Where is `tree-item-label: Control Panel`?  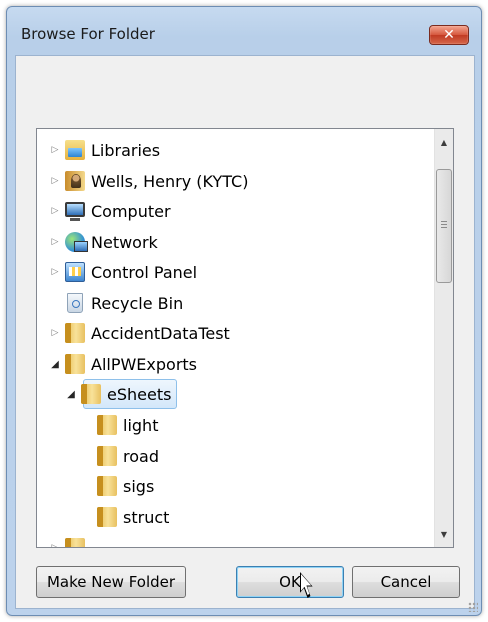 tree-item-label: Control Panel is located at coordinates (144, 272).